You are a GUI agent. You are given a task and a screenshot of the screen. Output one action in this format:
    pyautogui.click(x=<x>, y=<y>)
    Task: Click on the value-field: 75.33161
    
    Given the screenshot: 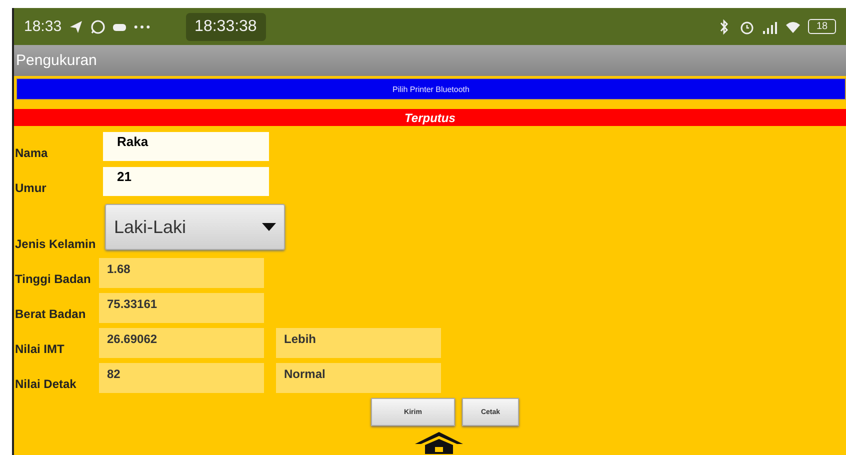 What is the action you would take?
    pyautogui.click(x=181, y=307)
    